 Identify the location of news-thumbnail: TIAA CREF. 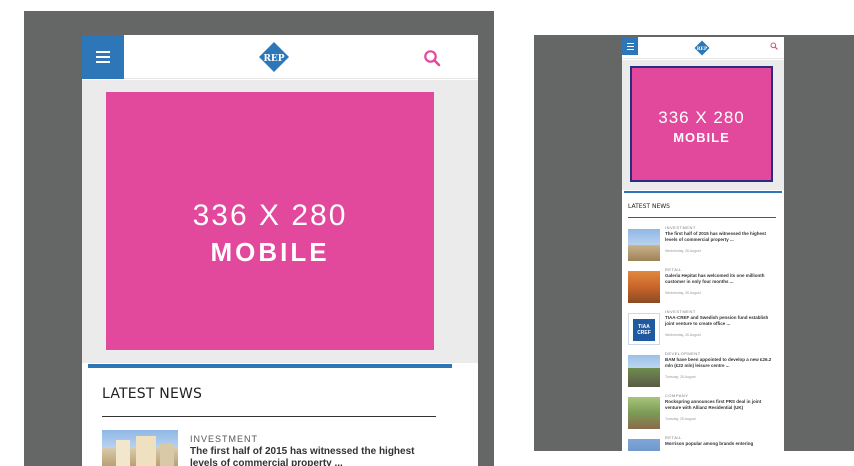
(644, 329).